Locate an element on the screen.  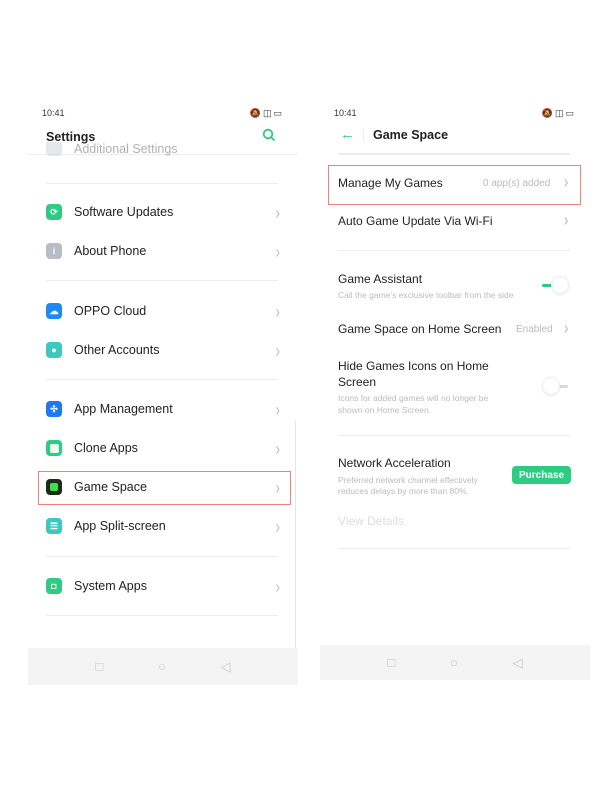
game-space-icon is located at coordinates (54, 487).